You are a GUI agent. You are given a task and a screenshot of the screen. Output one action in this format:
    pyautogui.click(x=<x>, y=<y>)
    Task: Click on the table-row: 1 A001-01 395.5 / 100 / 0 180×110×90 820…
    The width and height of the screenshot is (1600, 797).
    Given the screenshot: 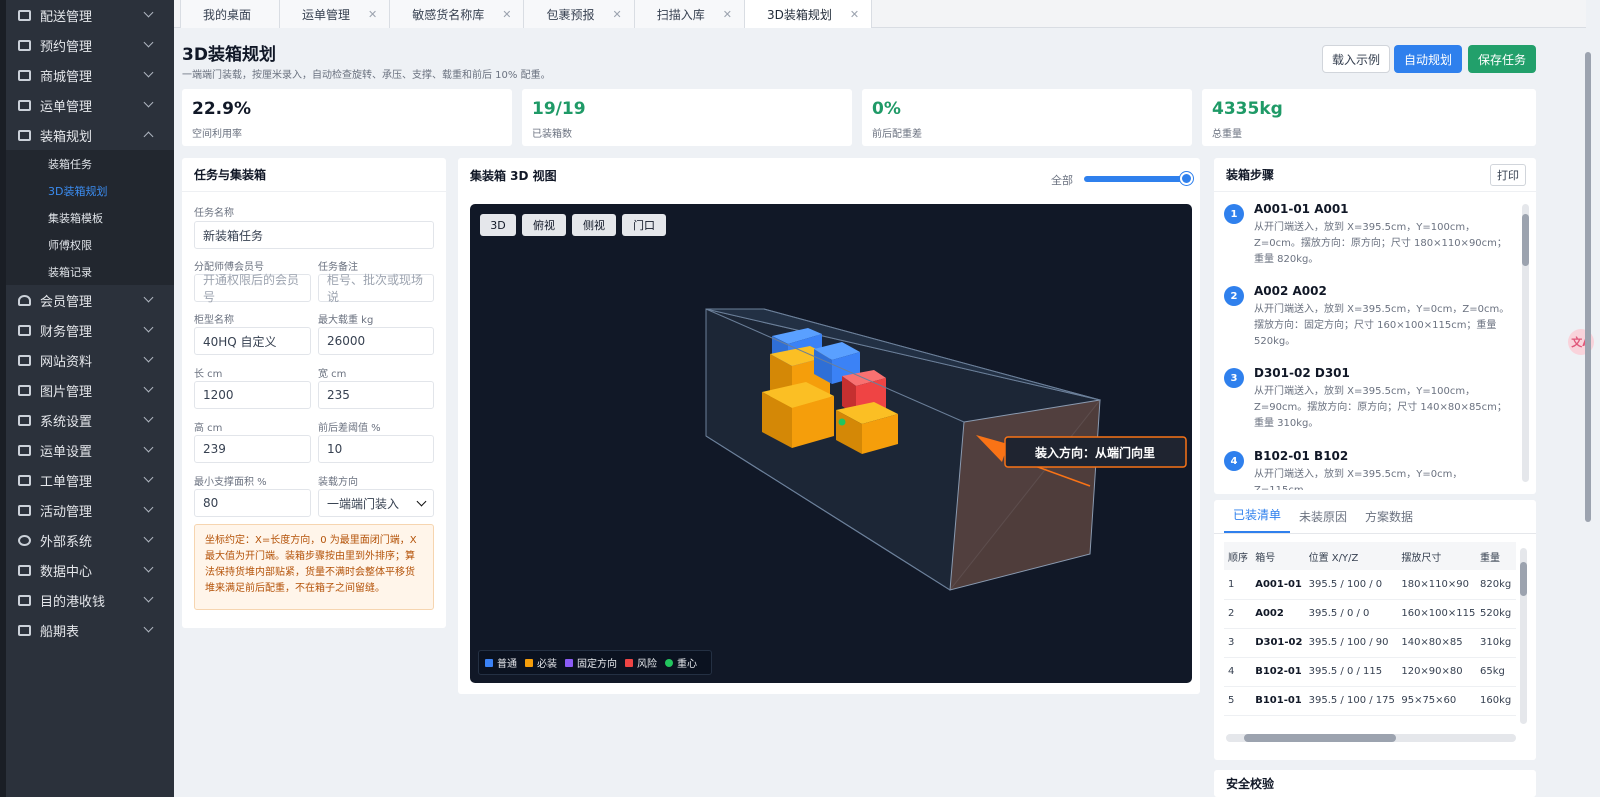 What is the action you would take?
    pyautogui.click(x=1370, y=585)
    